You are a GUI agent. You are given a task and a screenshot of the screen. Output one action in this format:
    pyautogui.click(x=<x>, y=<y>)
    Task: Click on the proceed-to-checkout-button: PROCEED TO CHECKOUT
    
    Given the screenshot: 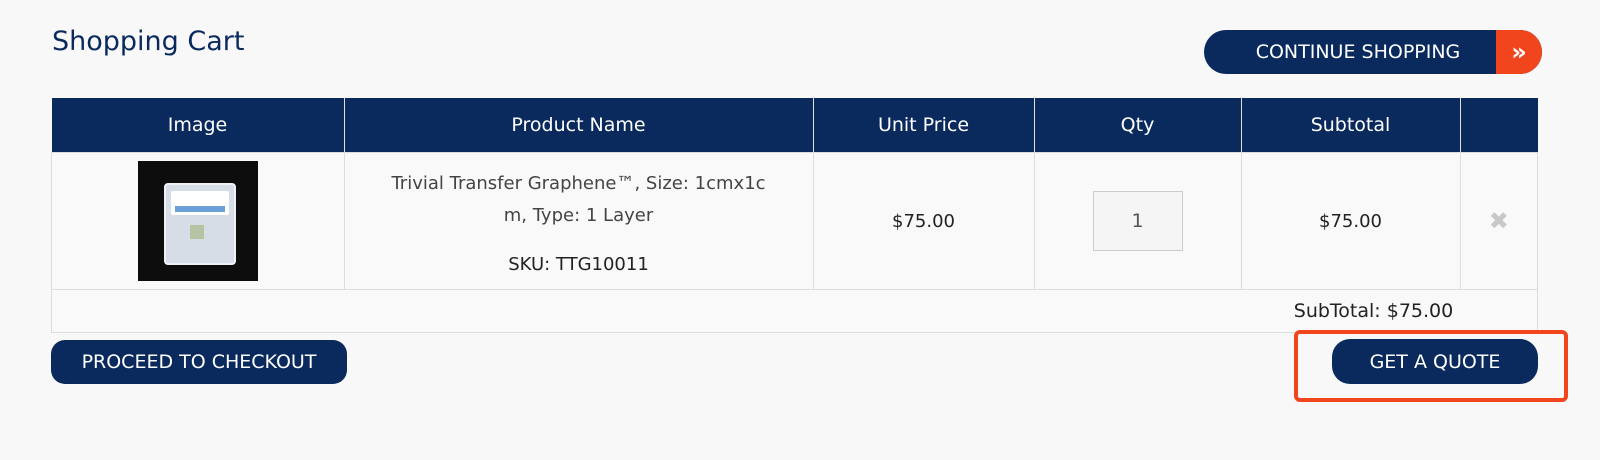 What is the action you would take?
    pyautogui.click(x=199, y=362)
    